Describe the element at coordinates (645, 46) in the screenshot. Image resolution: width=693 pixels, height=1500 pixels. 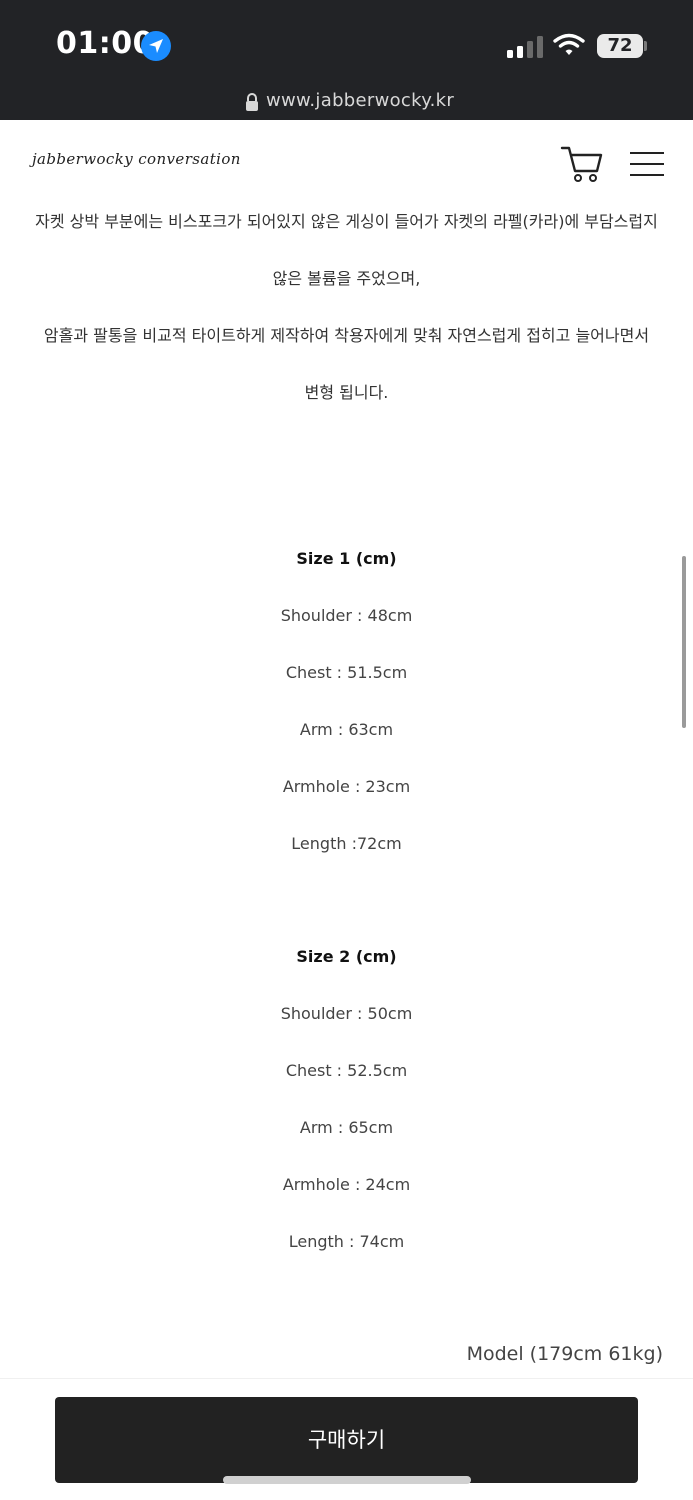
I see `battery-cap` at that location.